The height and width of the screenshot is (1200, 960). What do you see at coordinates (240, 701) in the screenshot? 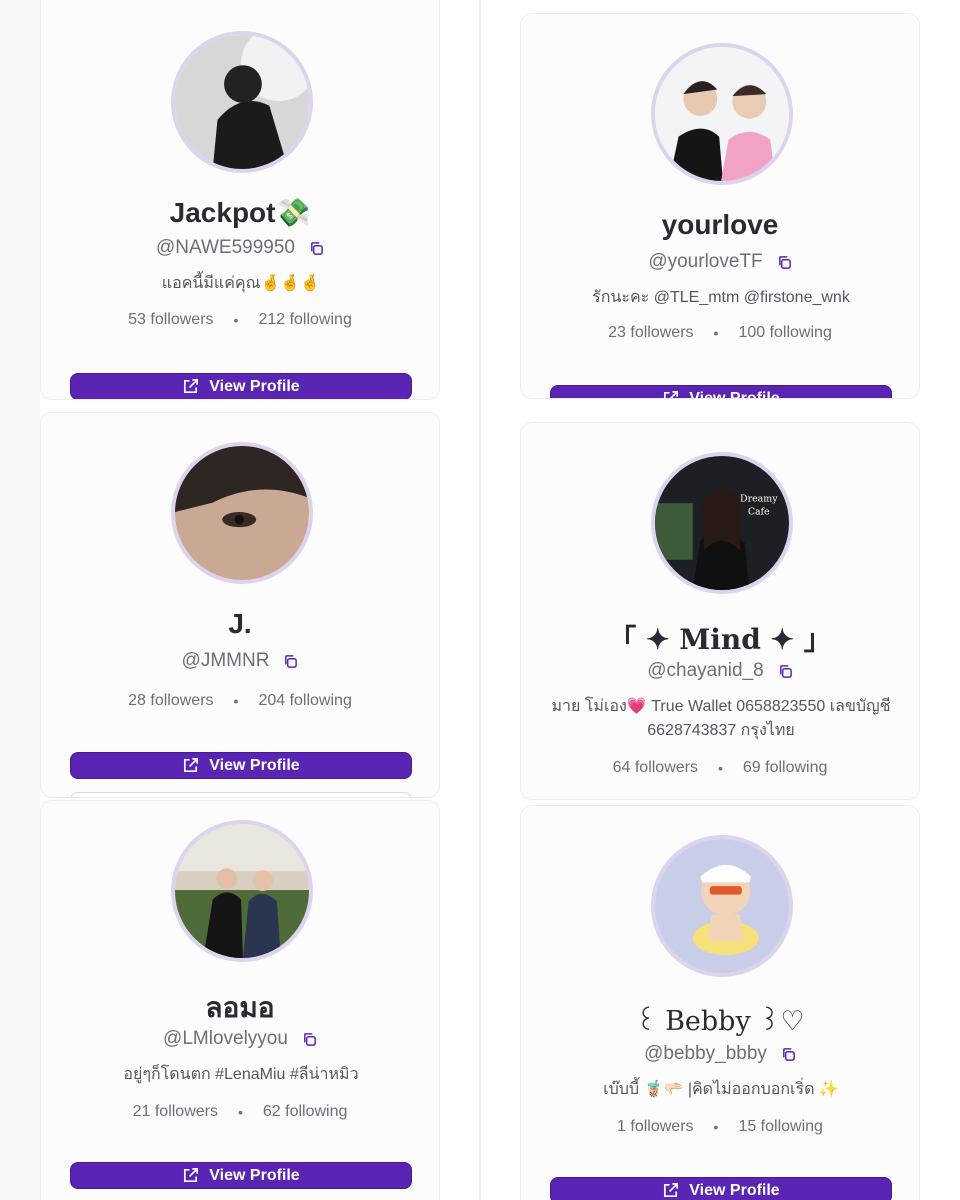
I see `profile-stats: 28 followers • 204 following` at bounding box center [240, 701].